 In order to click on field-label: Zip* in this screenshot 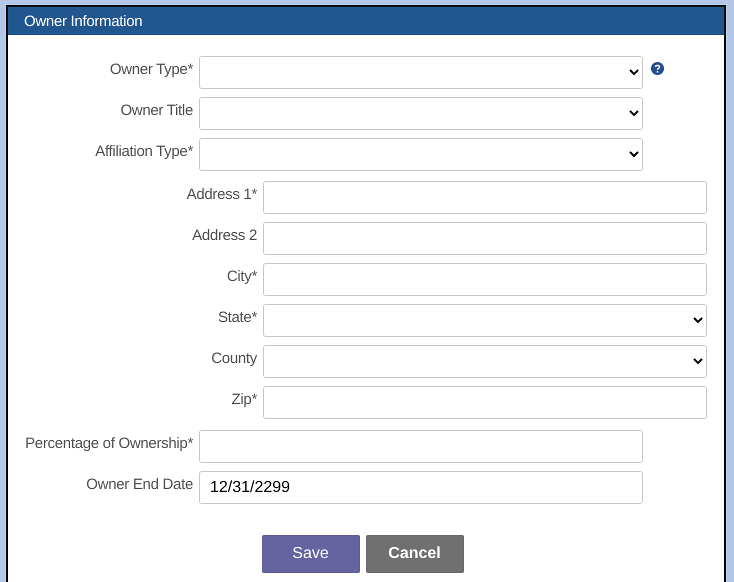, I will do `click(244, 399)`.